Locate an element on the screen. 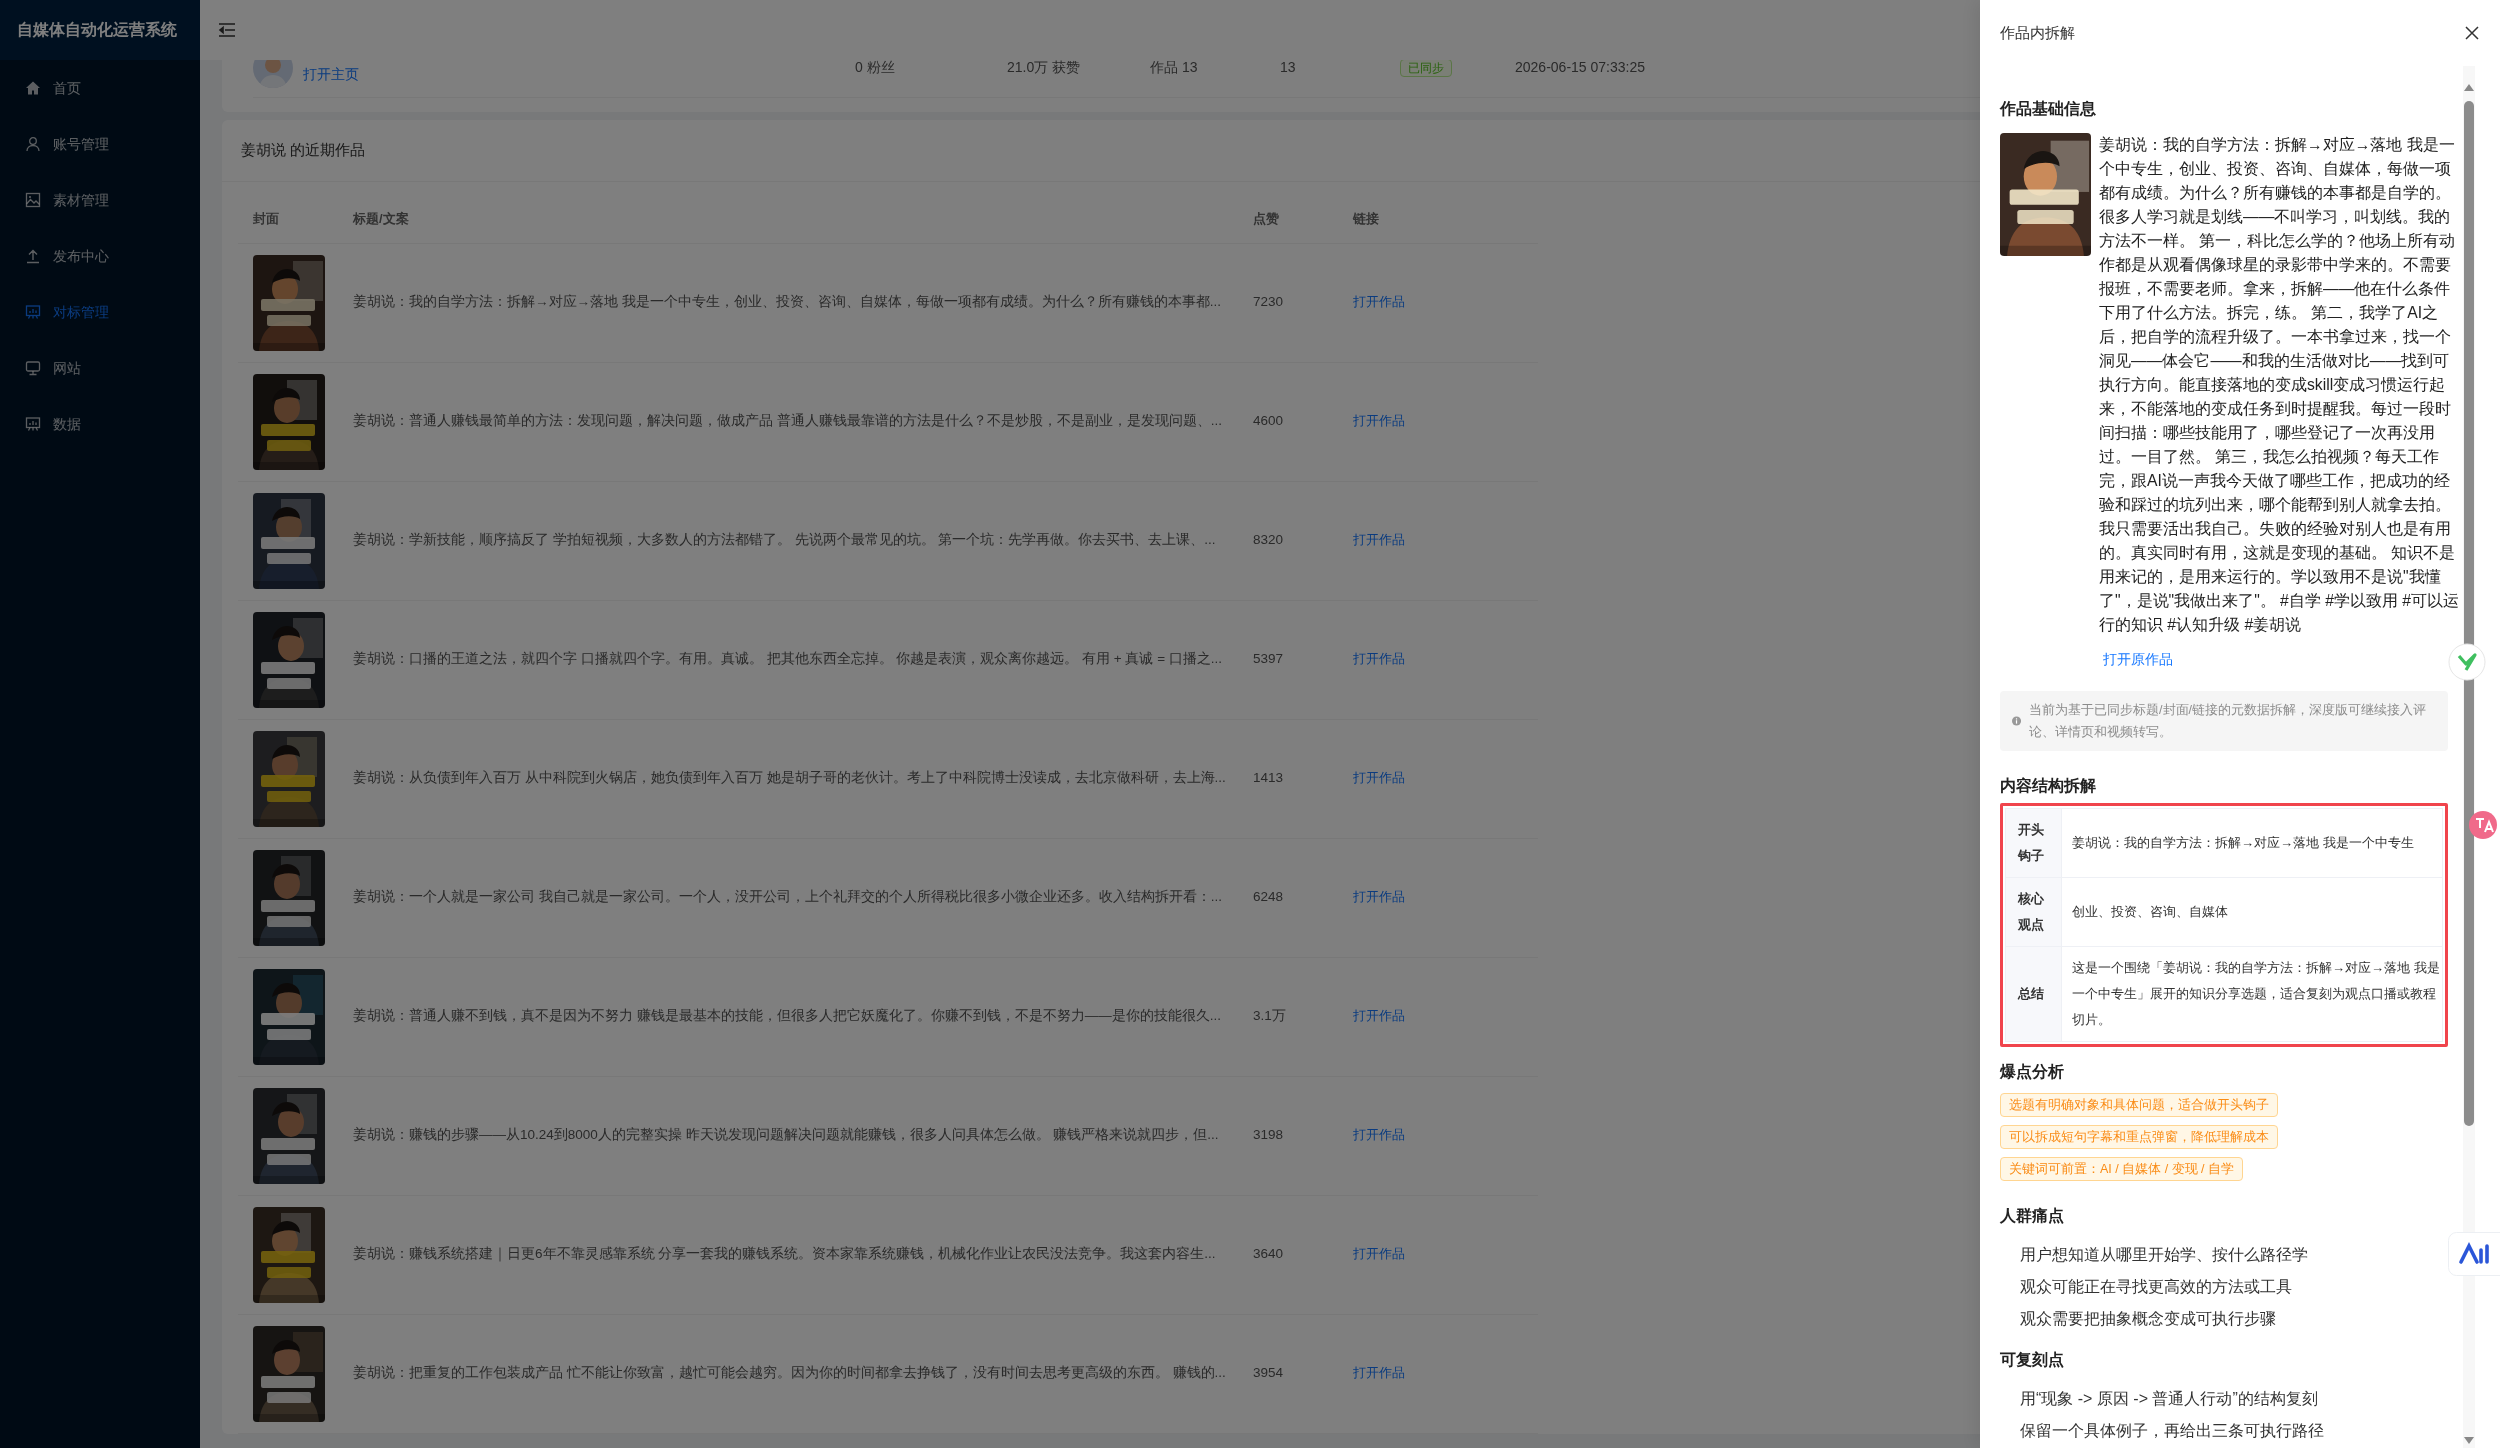 This screenshot has width=2500, height=1448. table-cell: 创业、投资、咨询、自媒体 is located at coordinates (2150, 911).